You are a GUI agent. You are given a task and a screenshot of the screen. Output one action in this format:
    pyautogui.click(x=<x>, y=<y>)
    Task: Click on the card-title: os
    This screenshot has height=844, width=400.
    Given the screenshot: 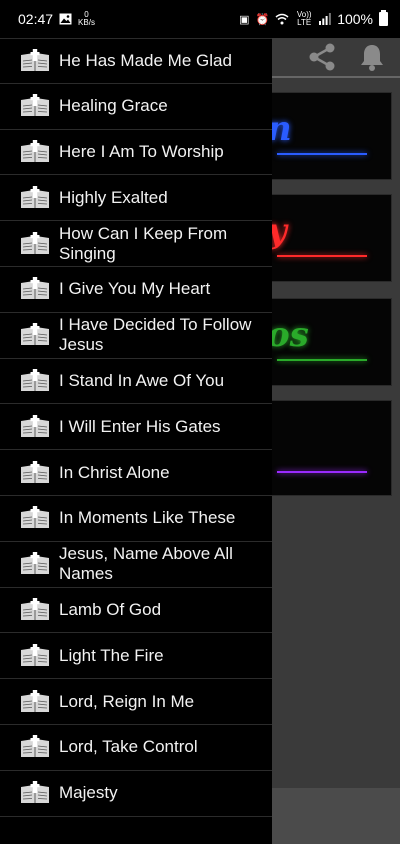 What is the action you would take?
    pyautogui.click(x=288, y=335)
    